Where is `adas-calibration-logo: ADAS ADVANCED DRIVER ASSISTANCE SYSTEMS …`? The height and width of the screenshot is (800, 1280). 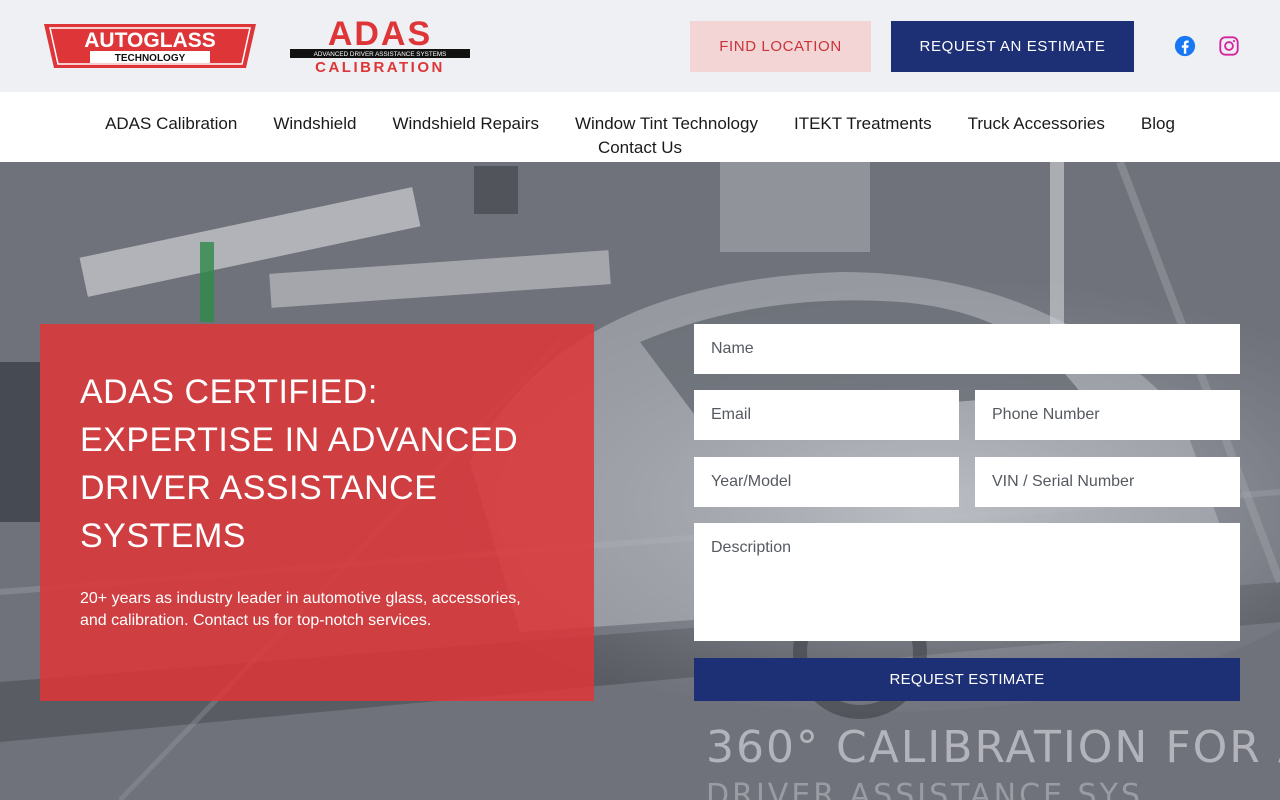 adas-calibration-logo: ADAS ADVANCED DRIVER ASSISTANCE SYSTEMS … is located at coordinates (380, 46).